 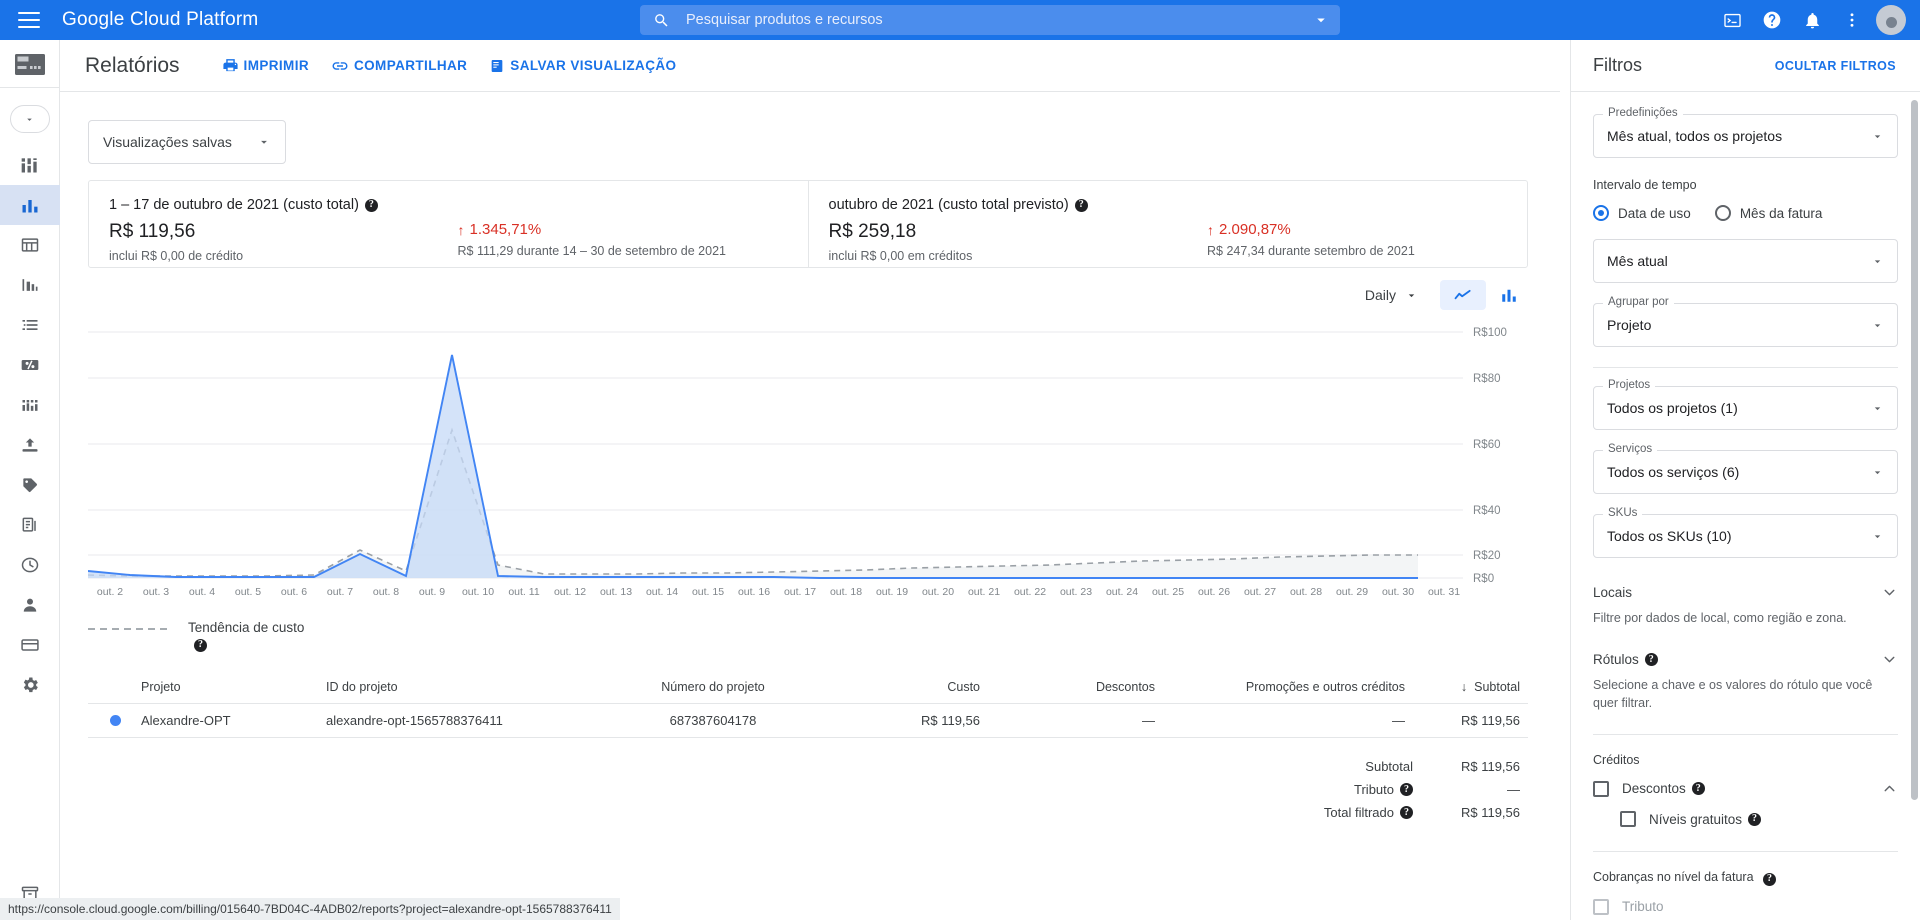 What do you see at coordinates (30, 285) in the screenshot?
I see `sidebar-item-cost-breakdown` at bounding box center [30, 285].